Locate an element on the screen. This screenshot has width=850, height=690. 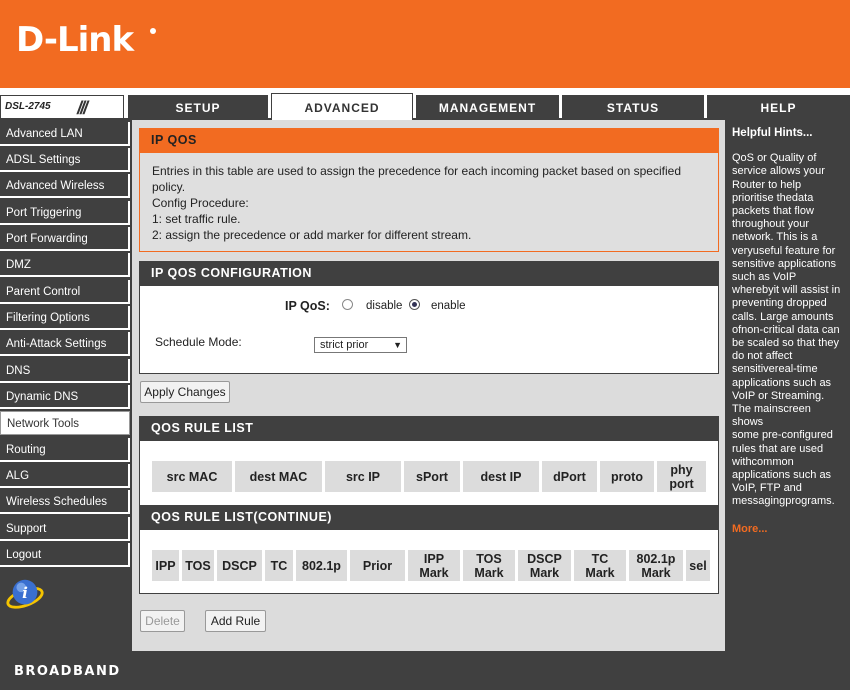
ip-qos-label: IP QoS: is located at coordinates (307, 306).